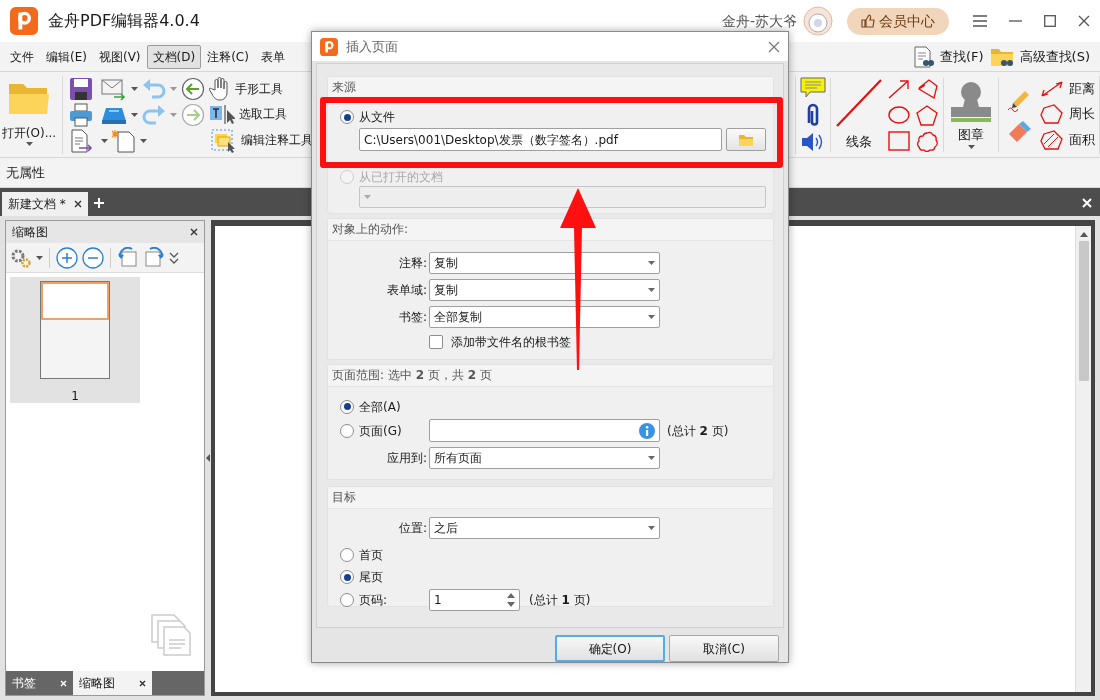  I want to click on ellipse-tool-icon, so click(899, 115).